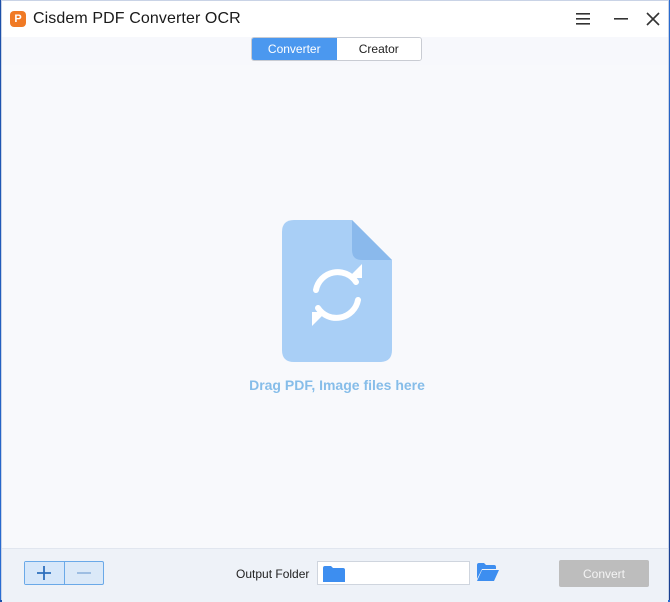 This screenshot has height=602, width=670. I want to click on open-folder-icon, so click(488, 572).